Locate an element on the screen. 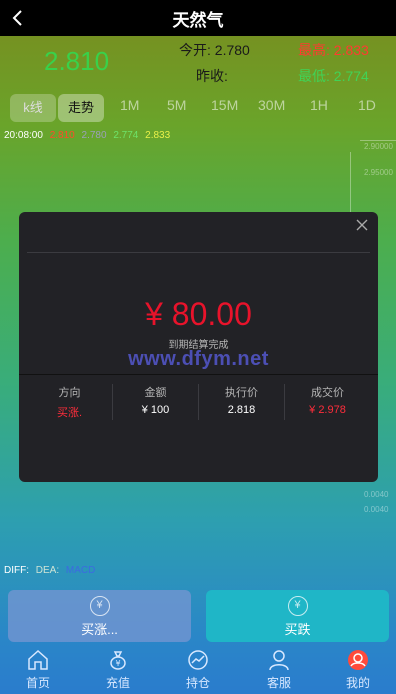 The width and height of the screenshot is (396, 694). detail-value: ¥ 2.978 is located at coordinates (327, 410).